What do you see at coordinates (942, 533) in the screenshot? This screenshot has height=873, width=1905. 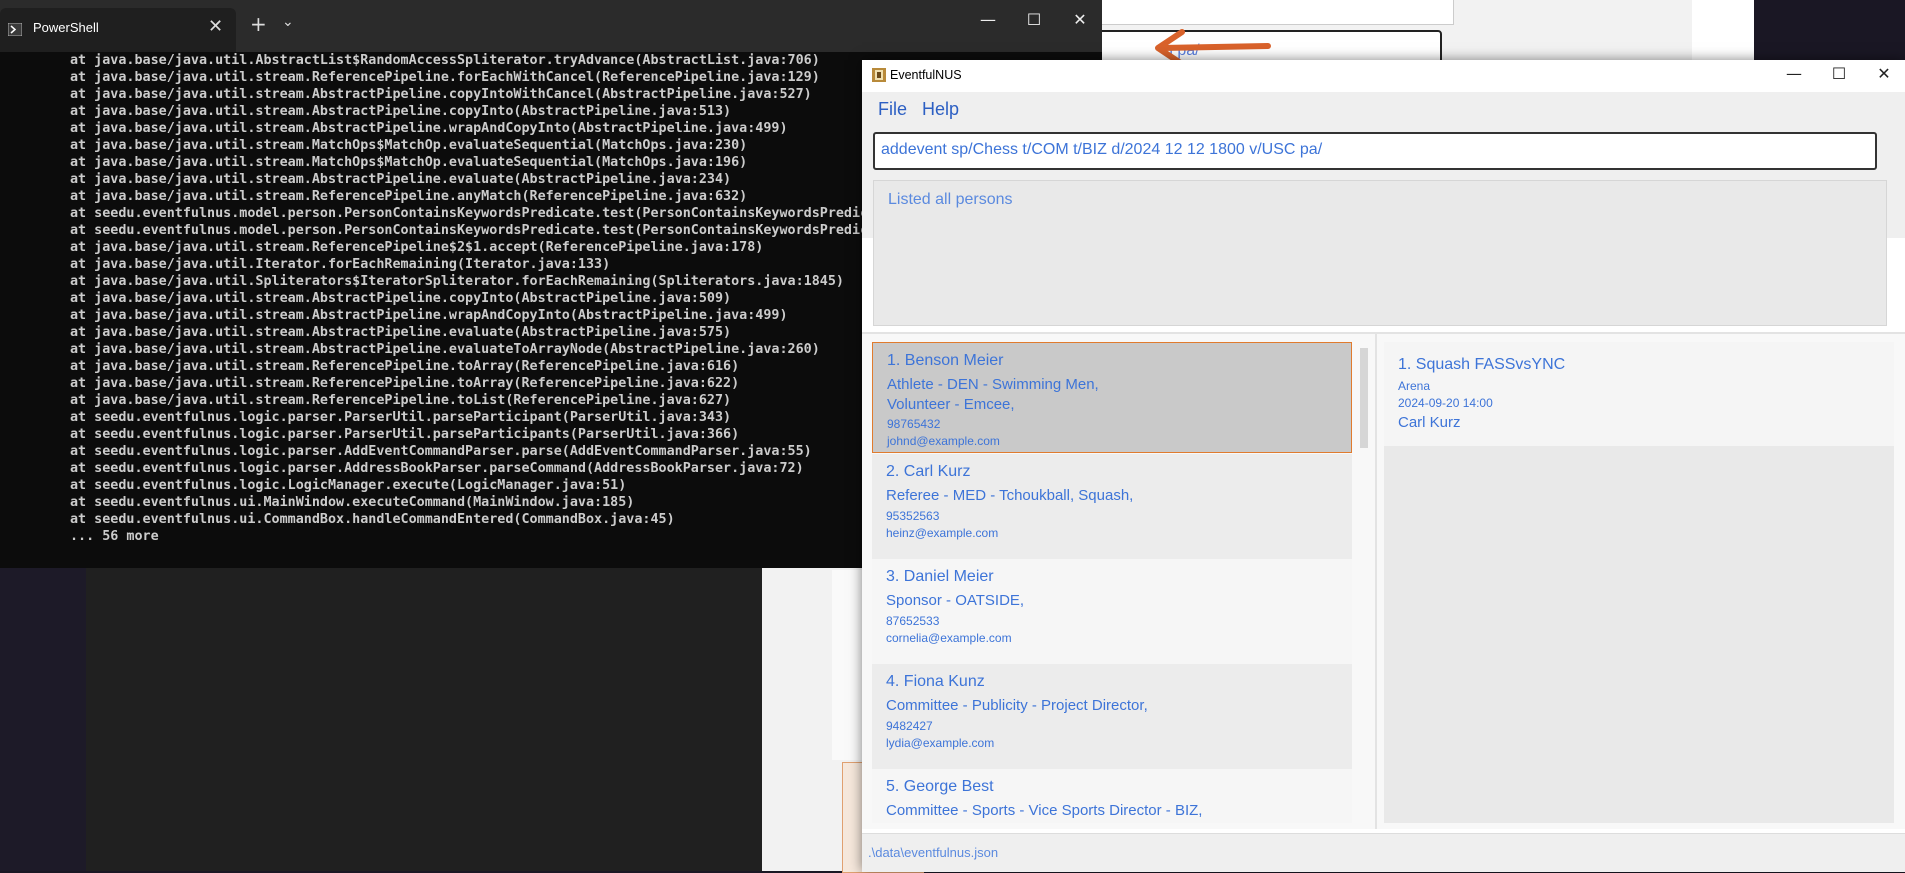 I see `person-email: heinz@example.com` at bounding box center [942, 533].